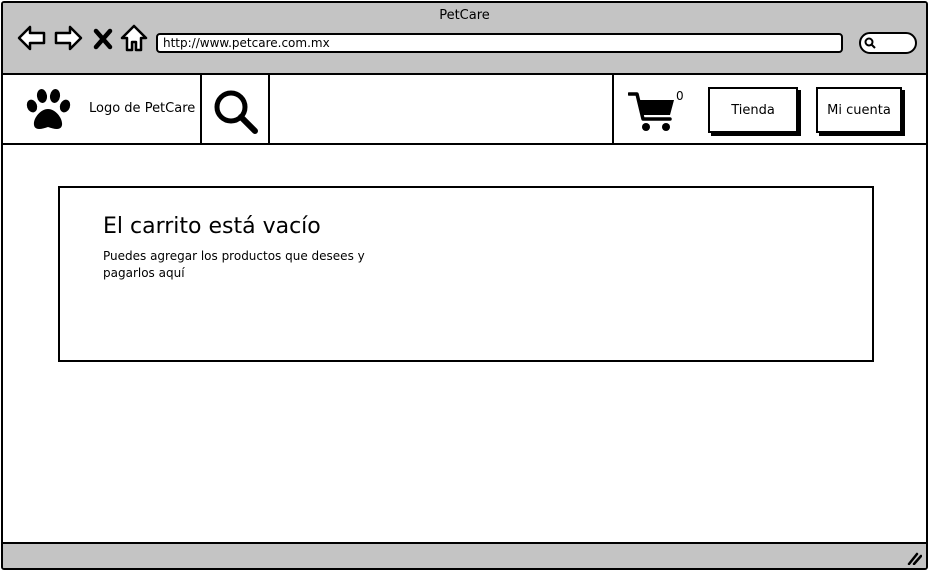 Image resolution: width=929 pixels, height=571 pixels. What do you see at coordinates (48, 109) in the screenshot?
I see `paw-icon` at bounding box center [48, 109].